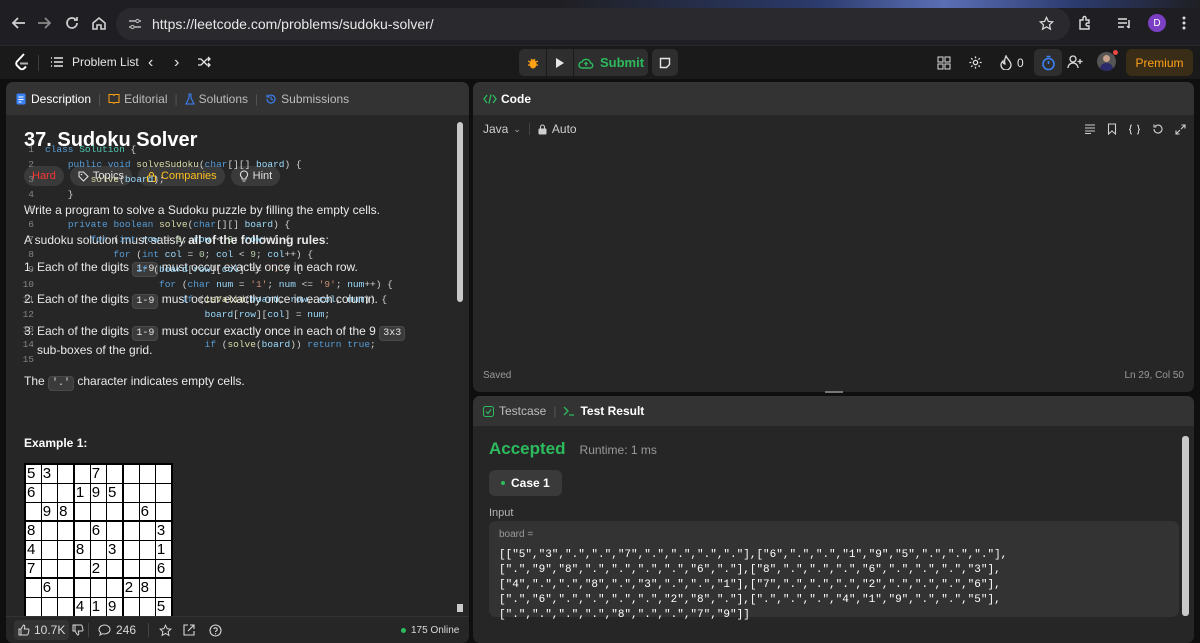 The image size is (1200, 643). I want to click on like-button: 10.7K, so click(42, 630).